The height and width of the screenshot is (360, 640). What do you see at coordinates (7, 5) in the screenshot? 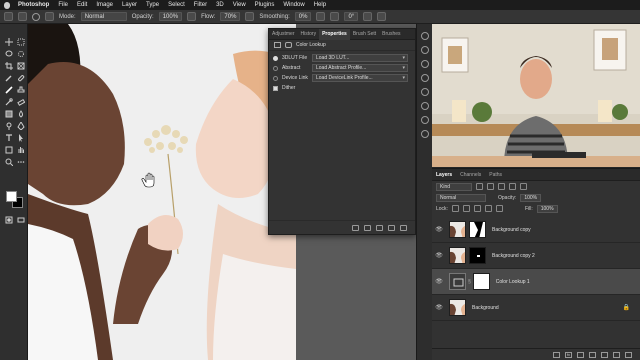
I see `apple-icon` at bounding box center [7, 5].